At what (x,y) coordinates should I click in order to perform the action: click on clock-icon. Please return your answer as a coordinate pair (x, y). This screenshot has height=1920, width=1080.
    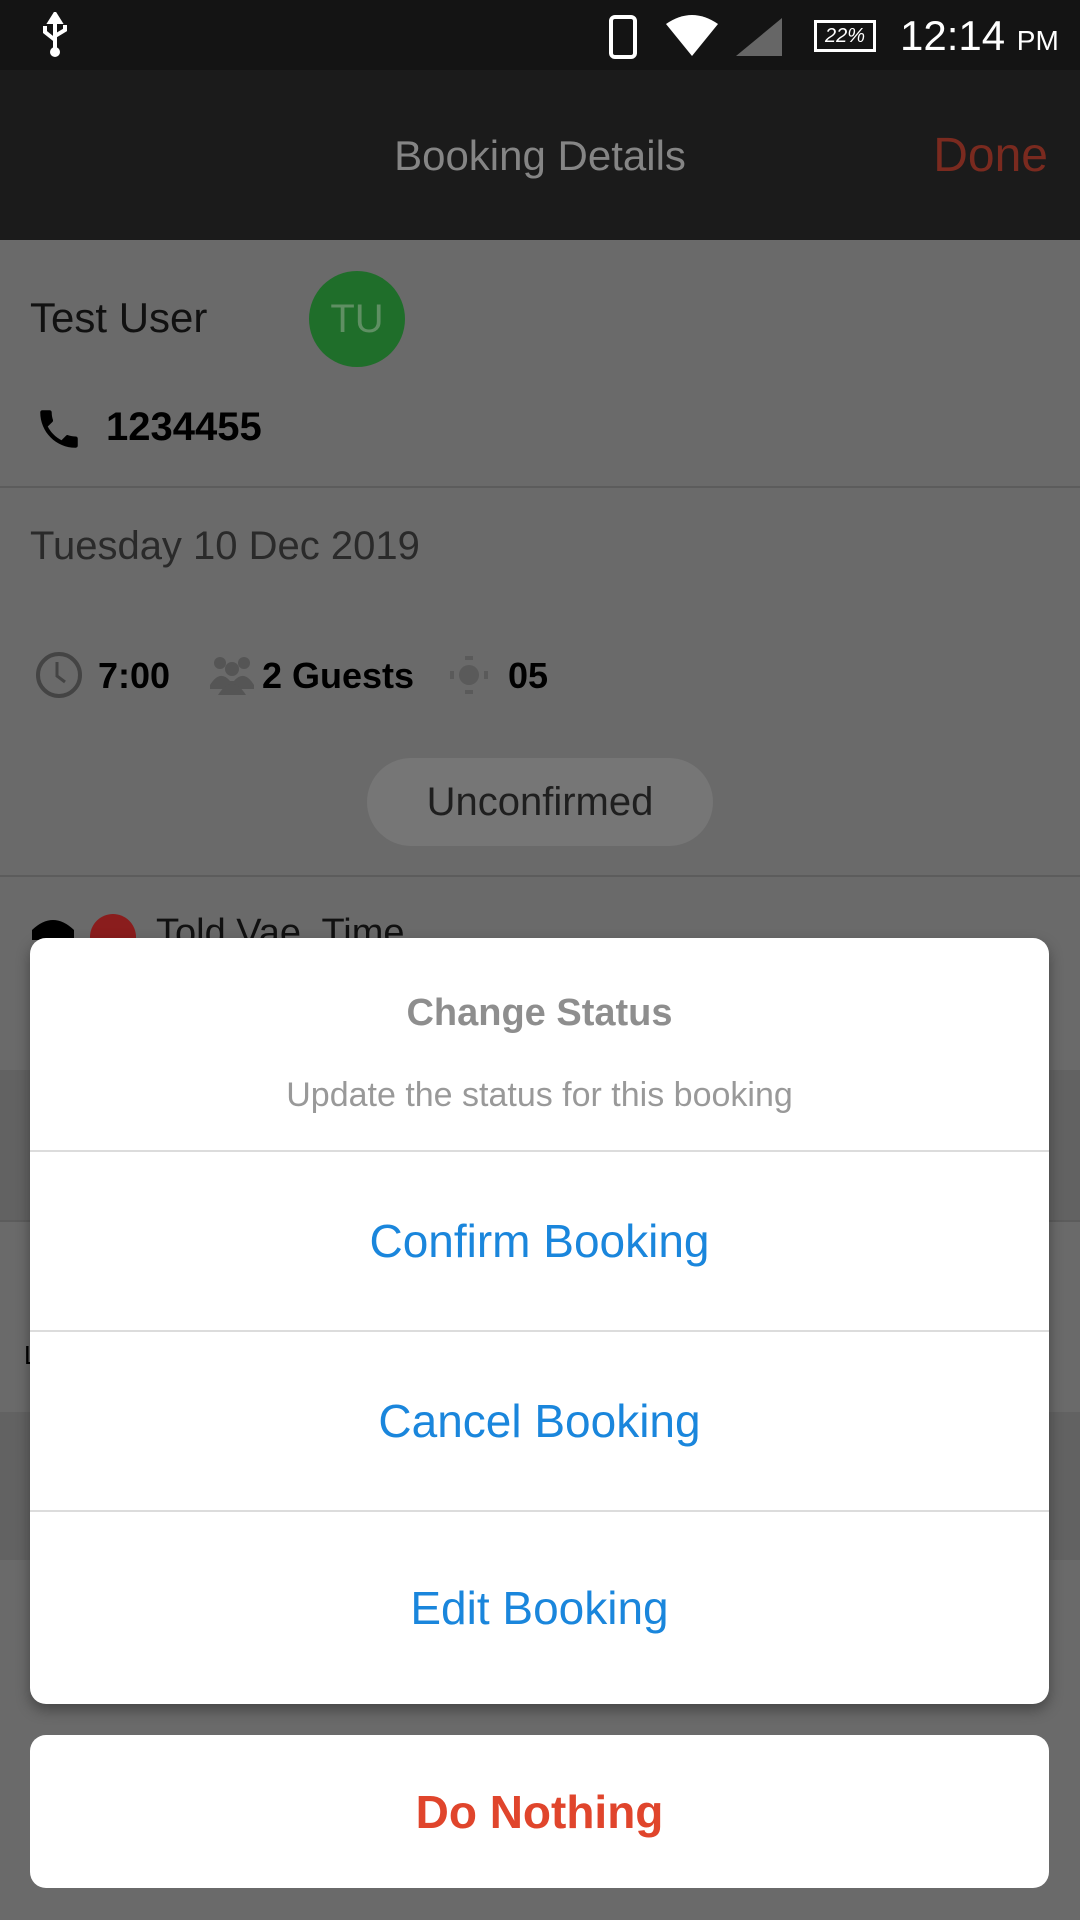
    Looking at the image, I should click on (59, 675).